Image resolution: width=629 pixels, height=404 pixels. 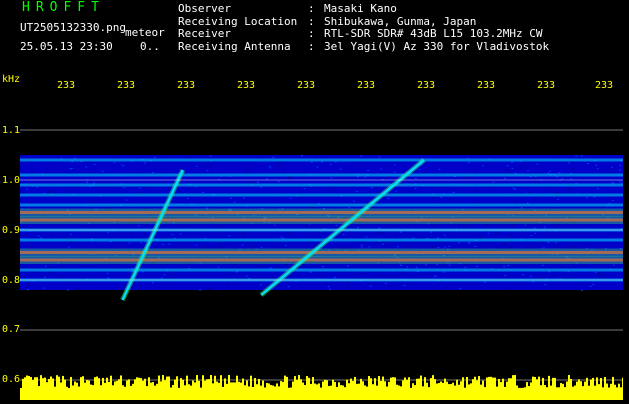 I want to click on file-name: UT2505132330.png, so click(x=73, y=27).